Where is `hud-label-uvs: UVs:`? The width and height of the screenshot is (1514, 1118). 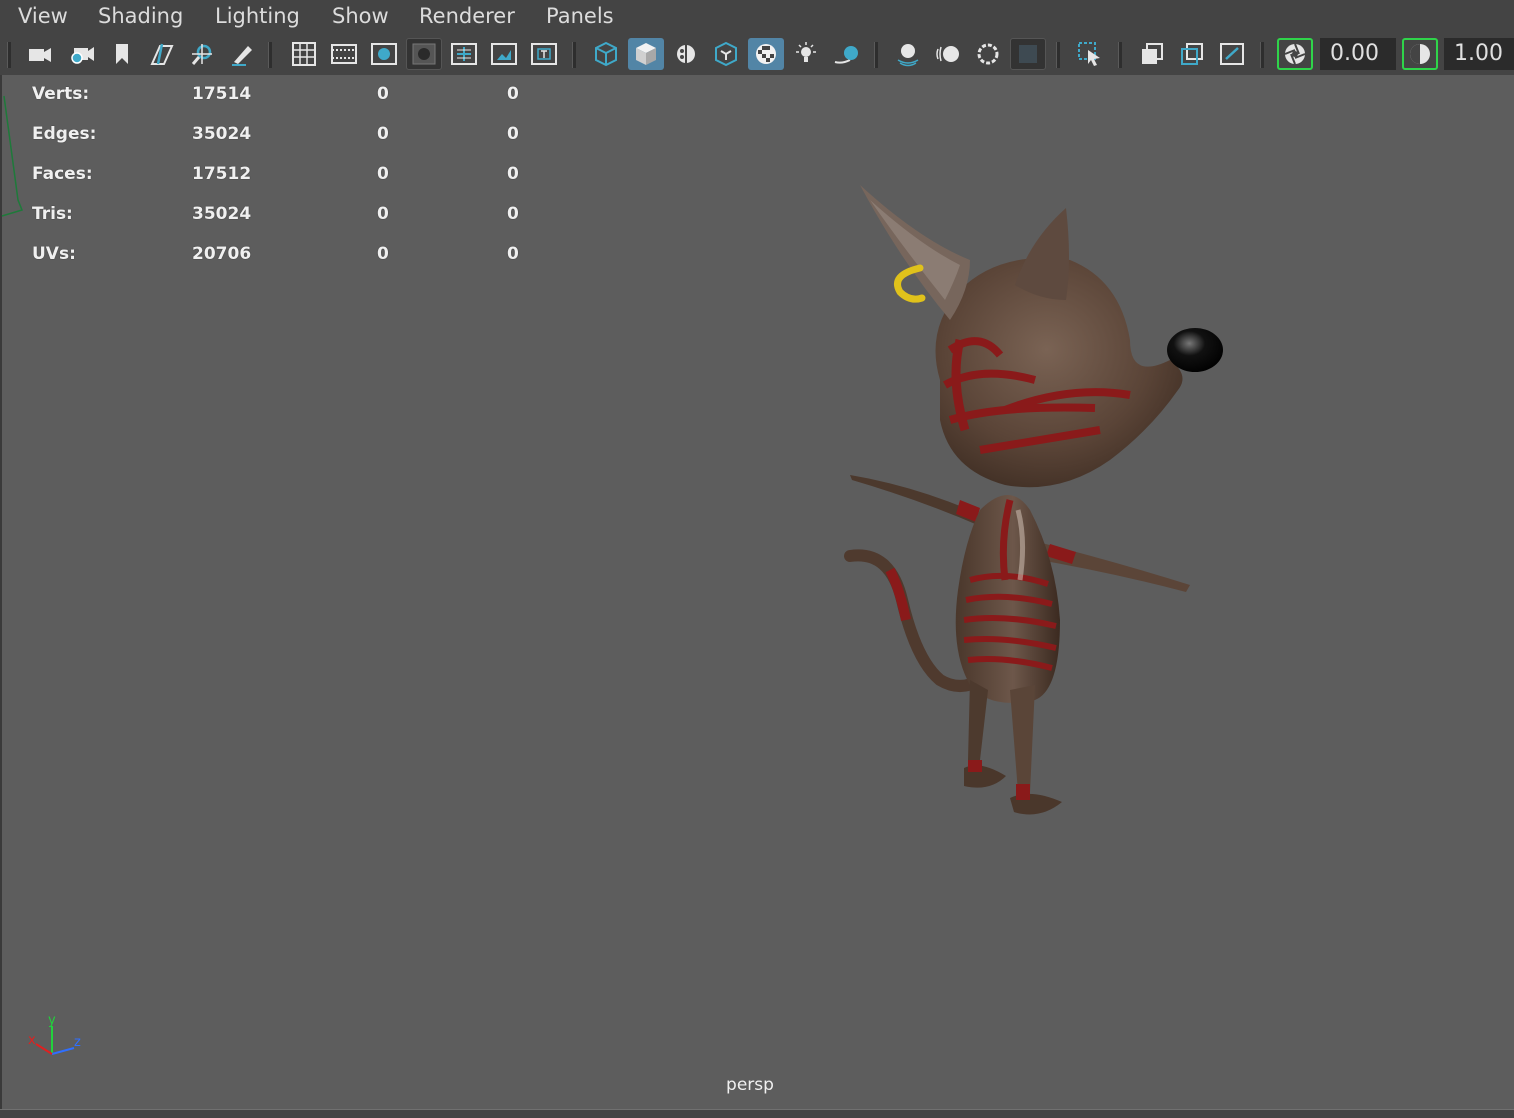
hud-label-uvs: UVs: is located at coordinates (54, 254).